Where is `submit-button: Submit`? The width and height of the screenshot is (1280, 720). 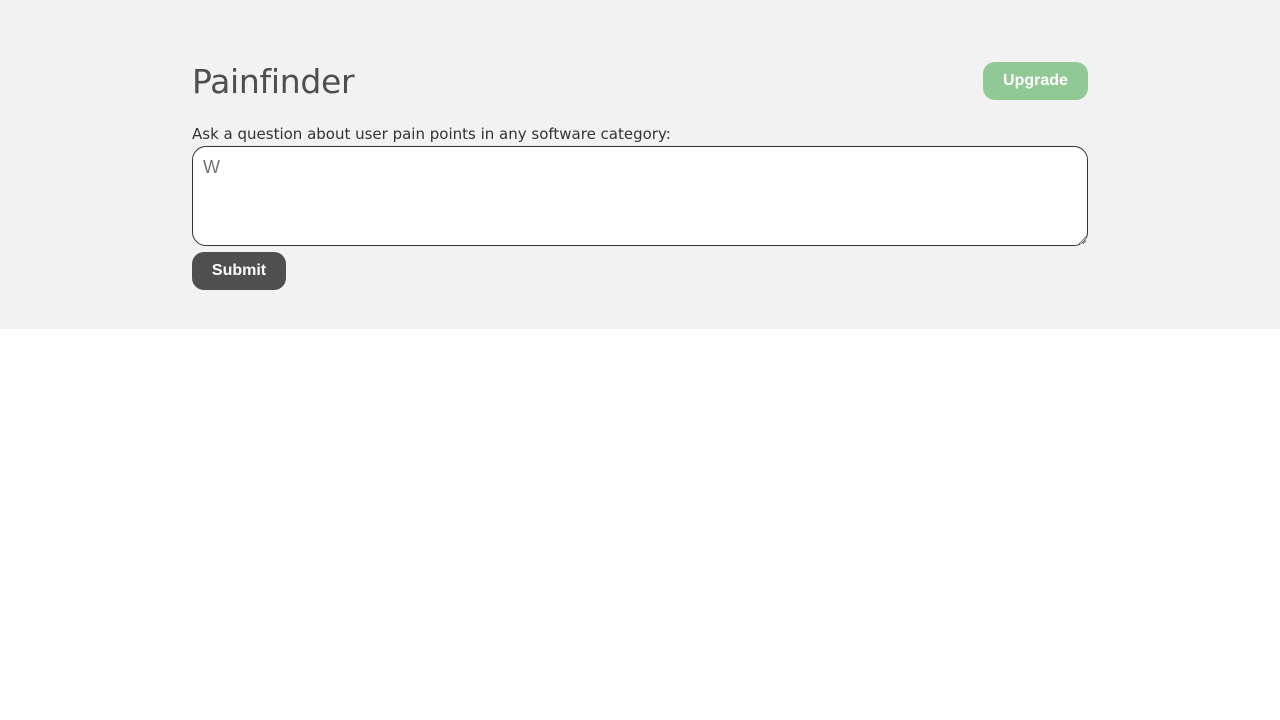 submit-button: Submit is located at coordinates (239, 271).